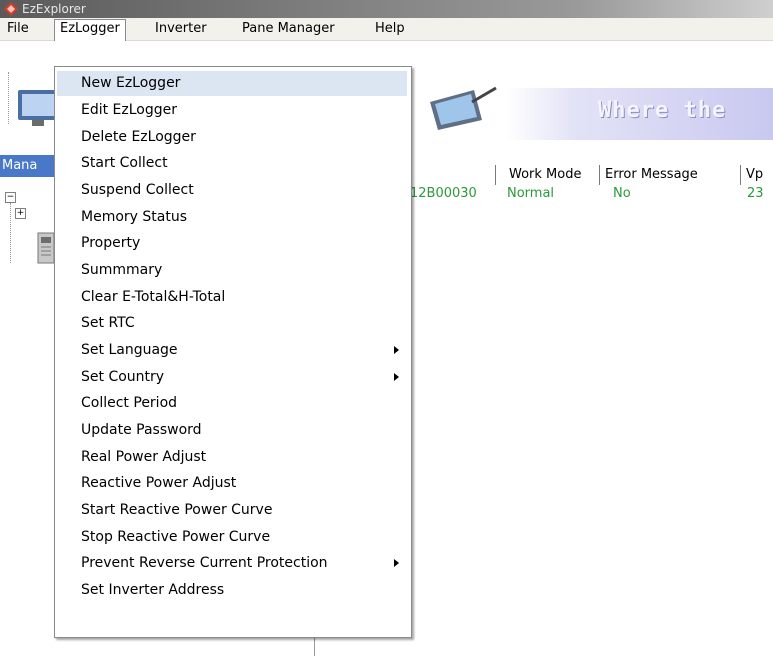 This screenshot has width=773, height=656. I want to click on menu-item-label: Real Power Adjust, so click(144, 457).